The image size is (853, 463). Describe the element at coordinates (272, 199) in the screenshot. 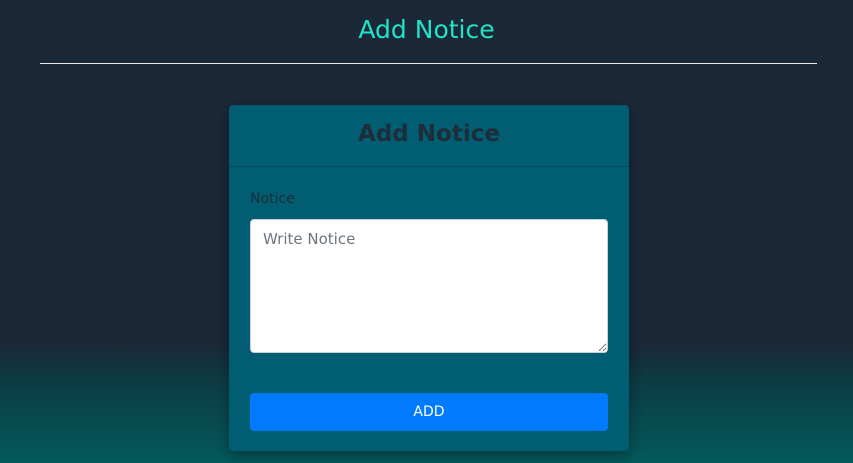

I see `notice-label: Notice` at that location.